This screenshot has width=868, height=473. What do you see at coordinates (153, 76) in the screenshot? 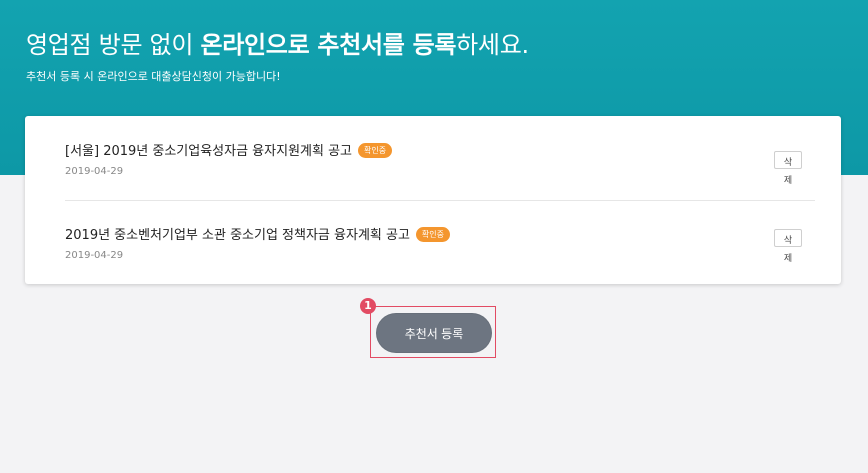
I see `hero-subtitle: 추천서 등록 시 온라인으로 대출상담신청이 가능합니다!` at bounding box center [153, 76].